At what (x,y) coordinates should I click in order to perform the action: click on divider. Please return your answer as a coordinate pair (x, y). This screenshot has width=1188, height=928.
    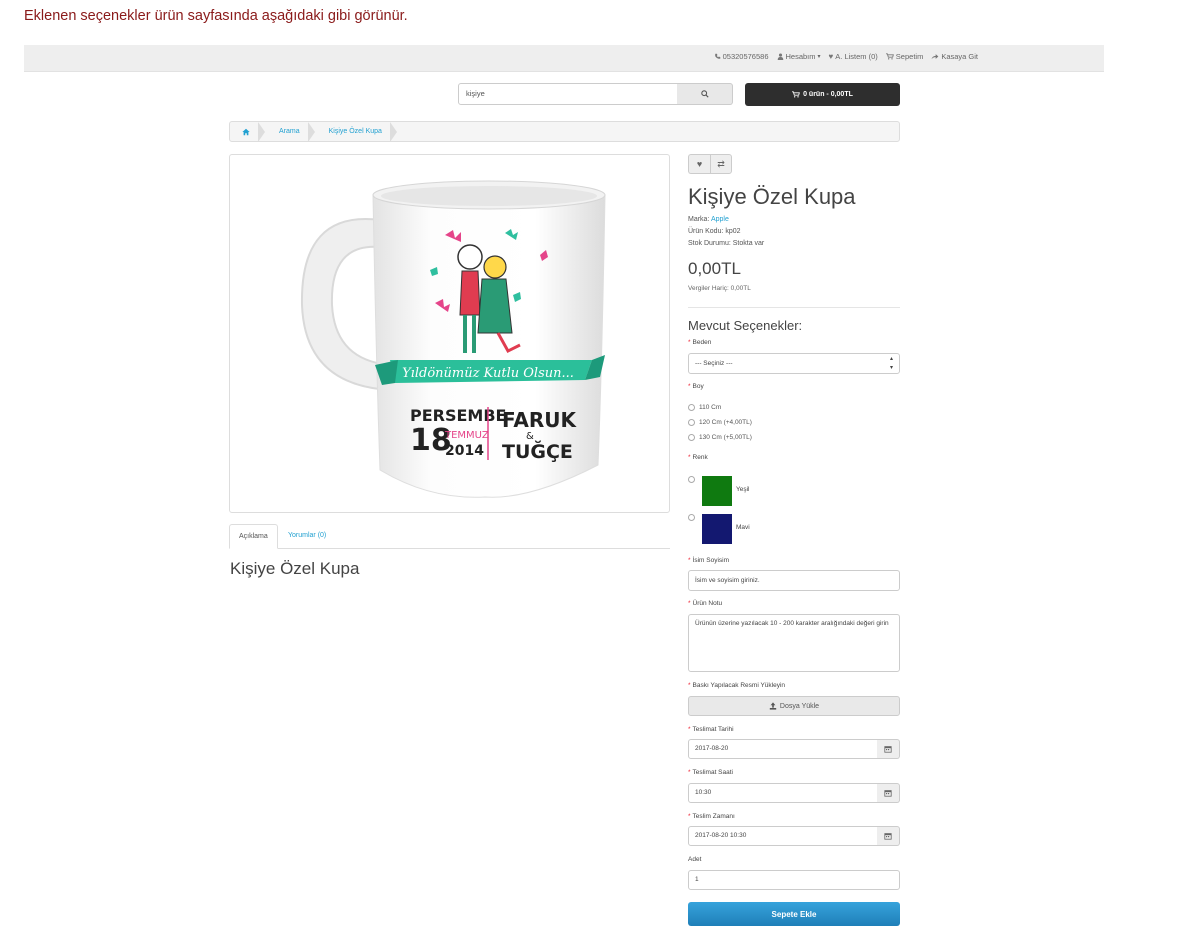
    Looking at the image, I should click on (794, 307).